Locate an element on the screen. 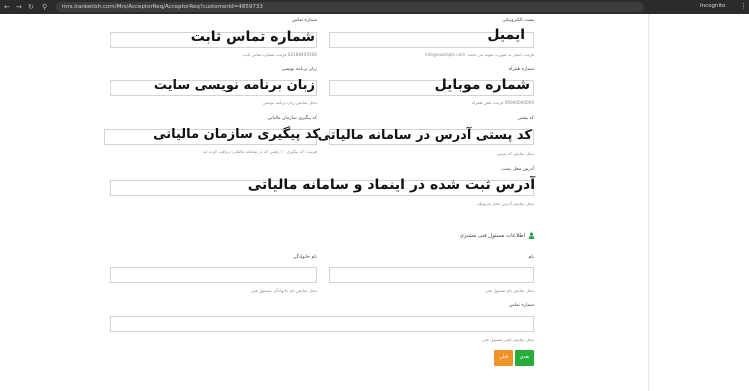 This screenshot has width=749, height=391. last-name-label: نام خانوادگی is located at coordinates (304, 257).